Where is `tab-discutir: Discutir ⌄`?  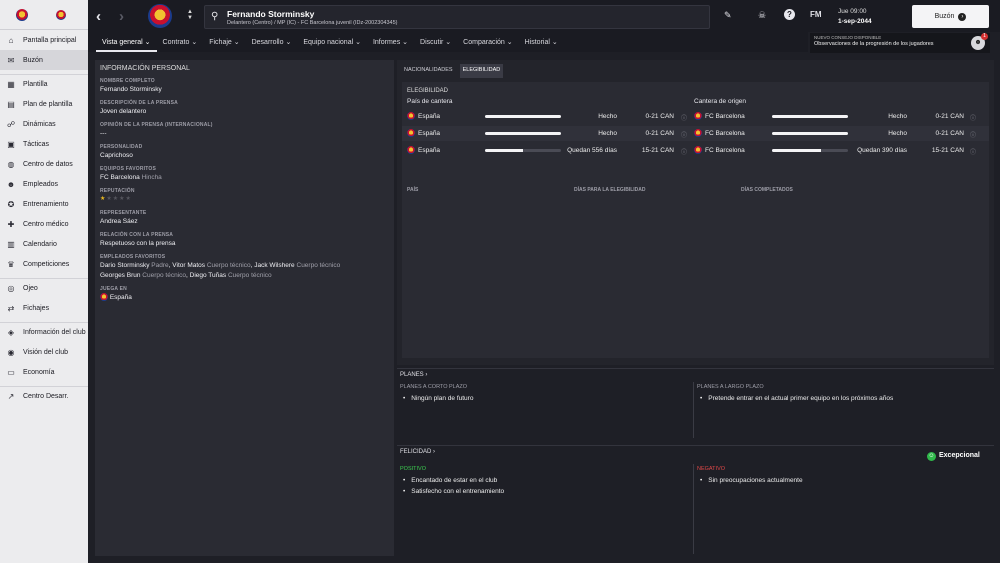
tab-discutir: Discutir ⌄ is located at coordinates (435, 42).